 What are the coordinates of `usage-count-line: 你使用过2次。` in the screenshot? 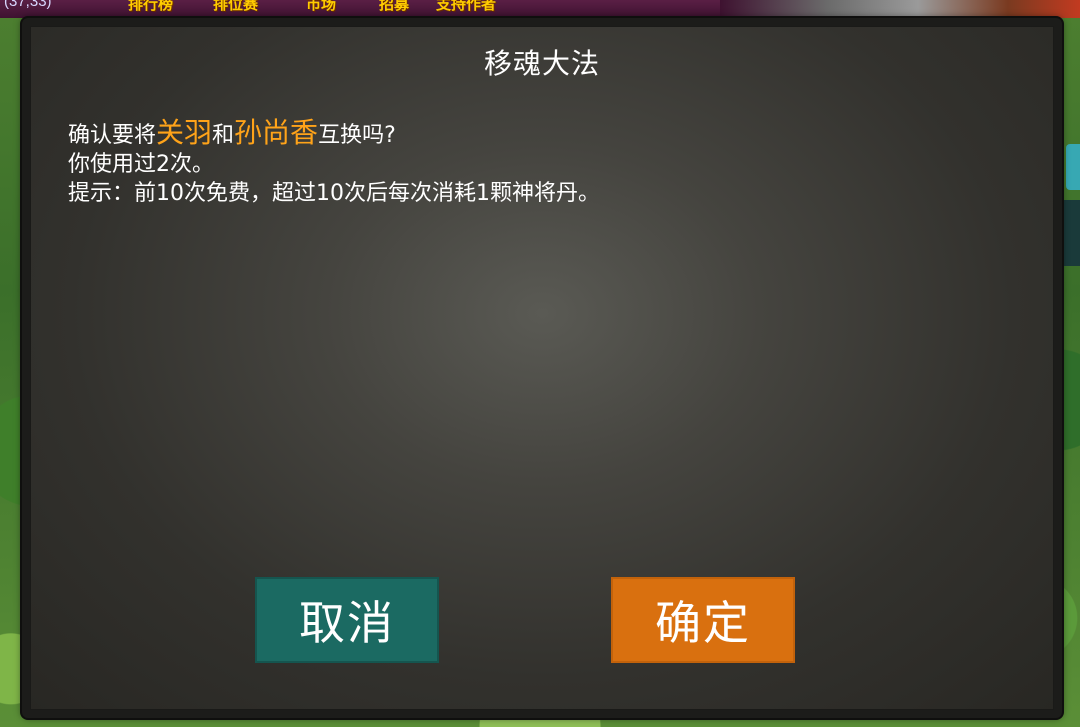 It's located at (141, 164).